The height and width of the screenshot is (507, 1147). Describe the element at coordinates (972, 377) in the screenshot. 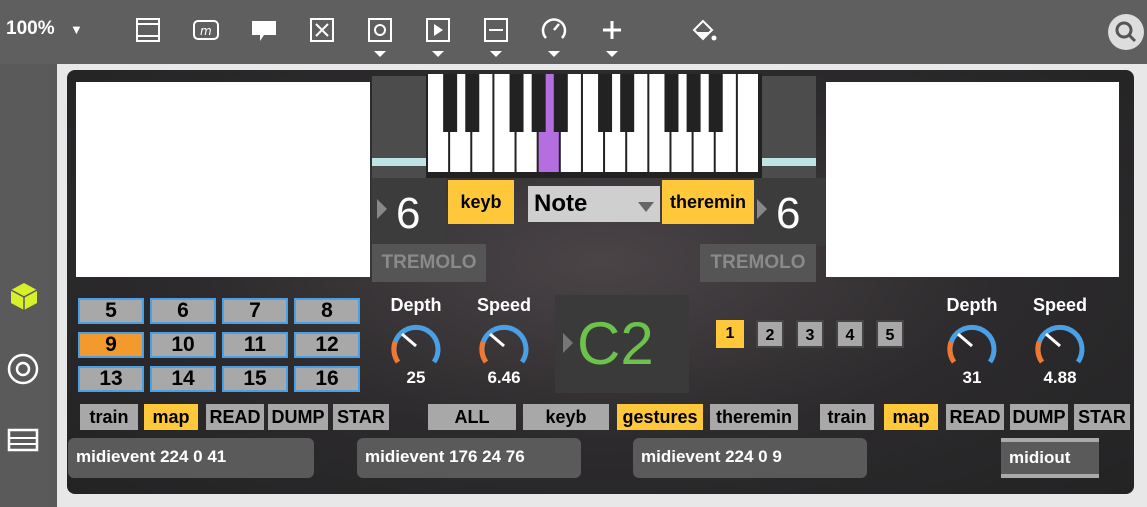

I see `knob-value-depth: 31` at that location.